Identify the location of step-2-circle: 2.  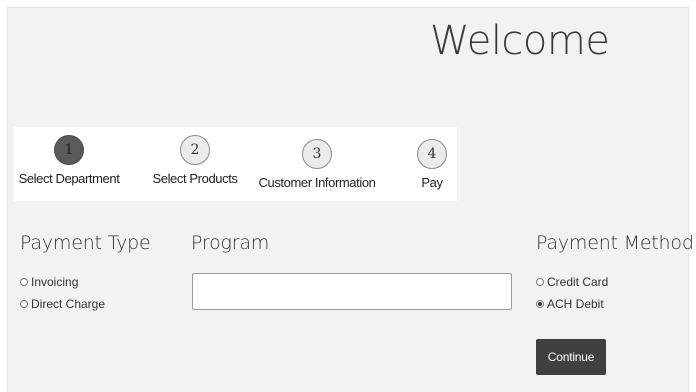
(195, 150).